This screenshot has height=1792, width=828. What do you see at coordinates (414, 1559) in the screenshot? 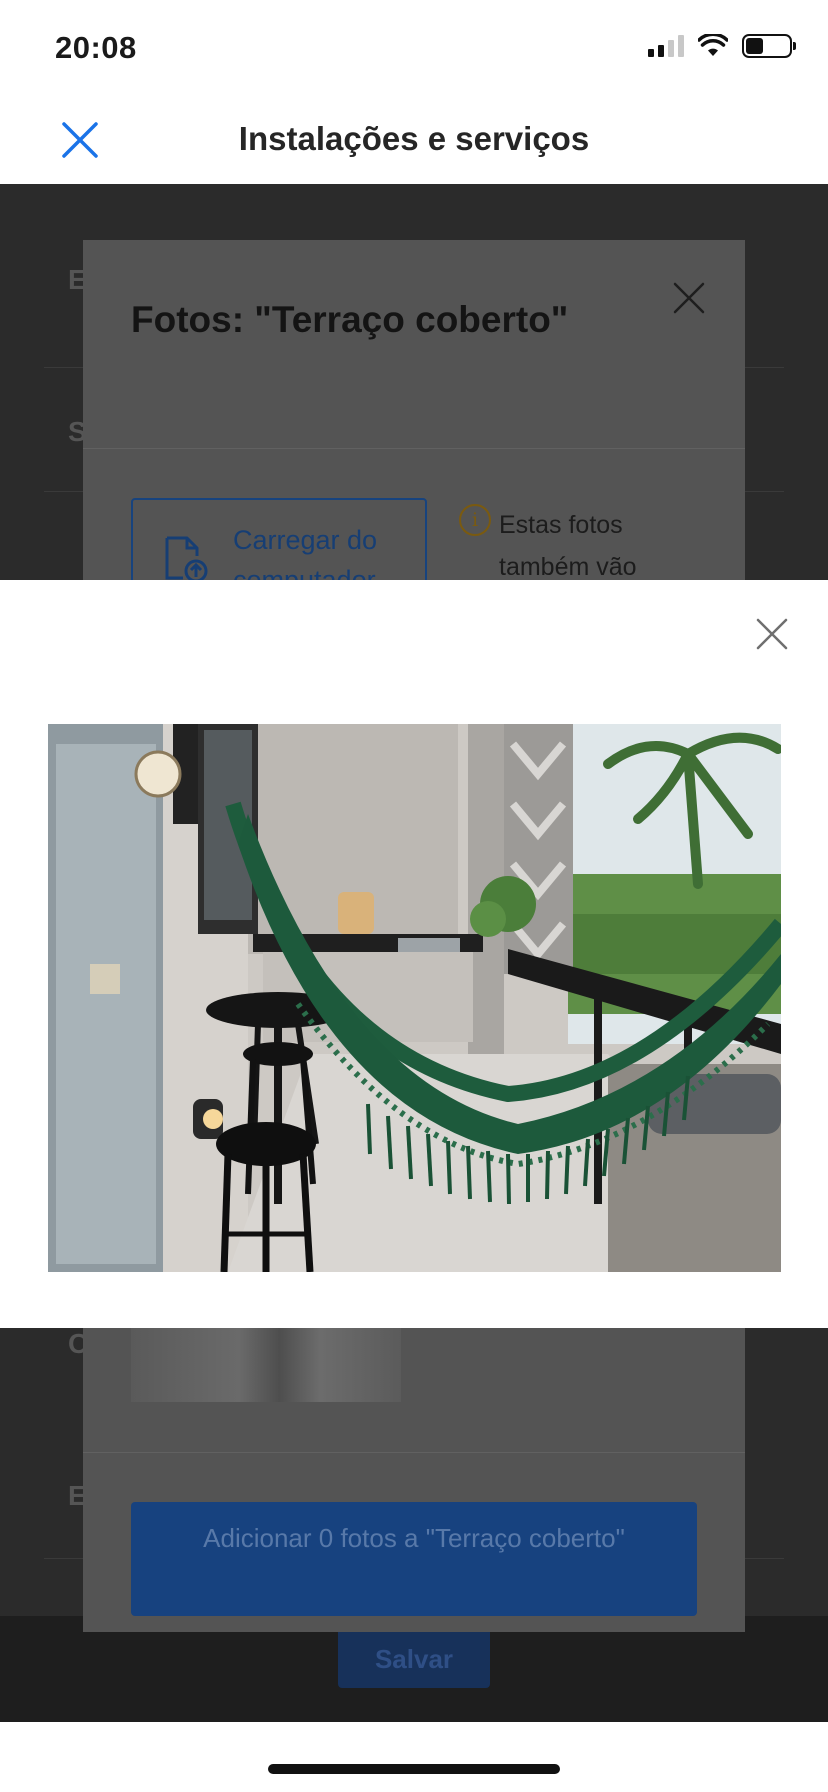
I see `add-photos-button: Adicionar 0 fotos a "Terraço coberto"` at bounding box center [414, 1559].